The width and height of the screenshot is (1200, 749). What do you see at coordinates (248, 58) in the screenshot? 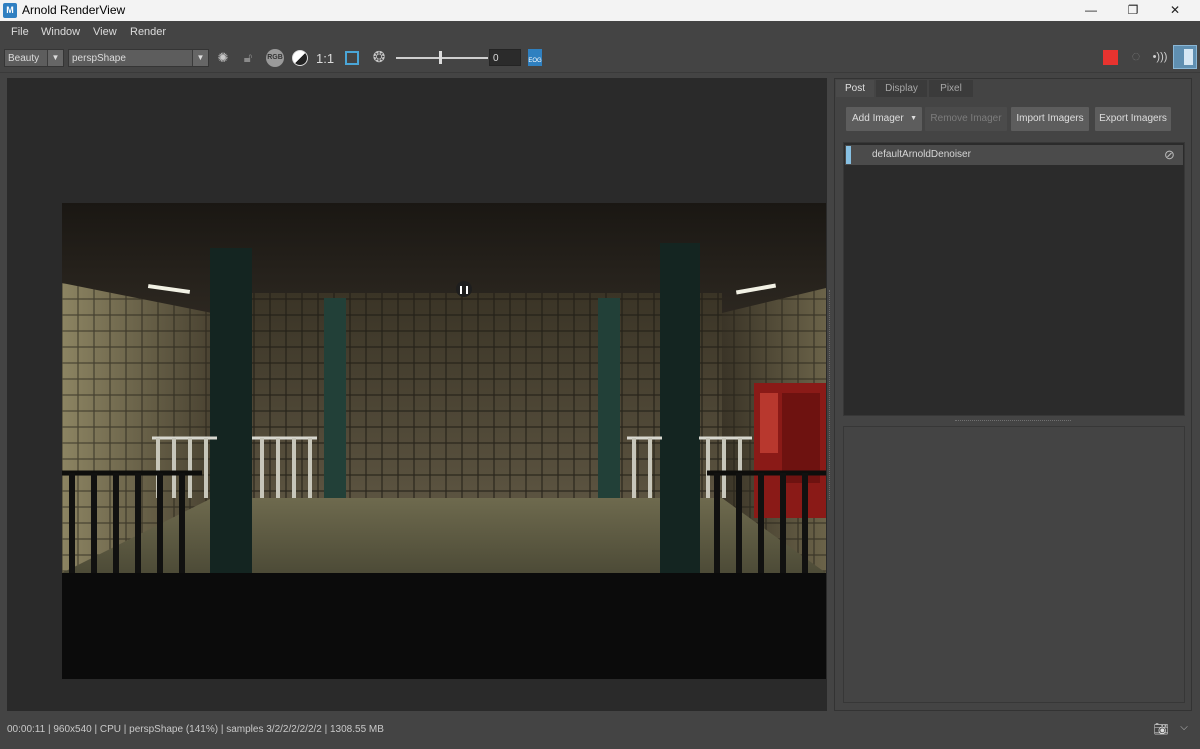
I see `lock-icon: 🔓︎` at bounding box center [248, 58].